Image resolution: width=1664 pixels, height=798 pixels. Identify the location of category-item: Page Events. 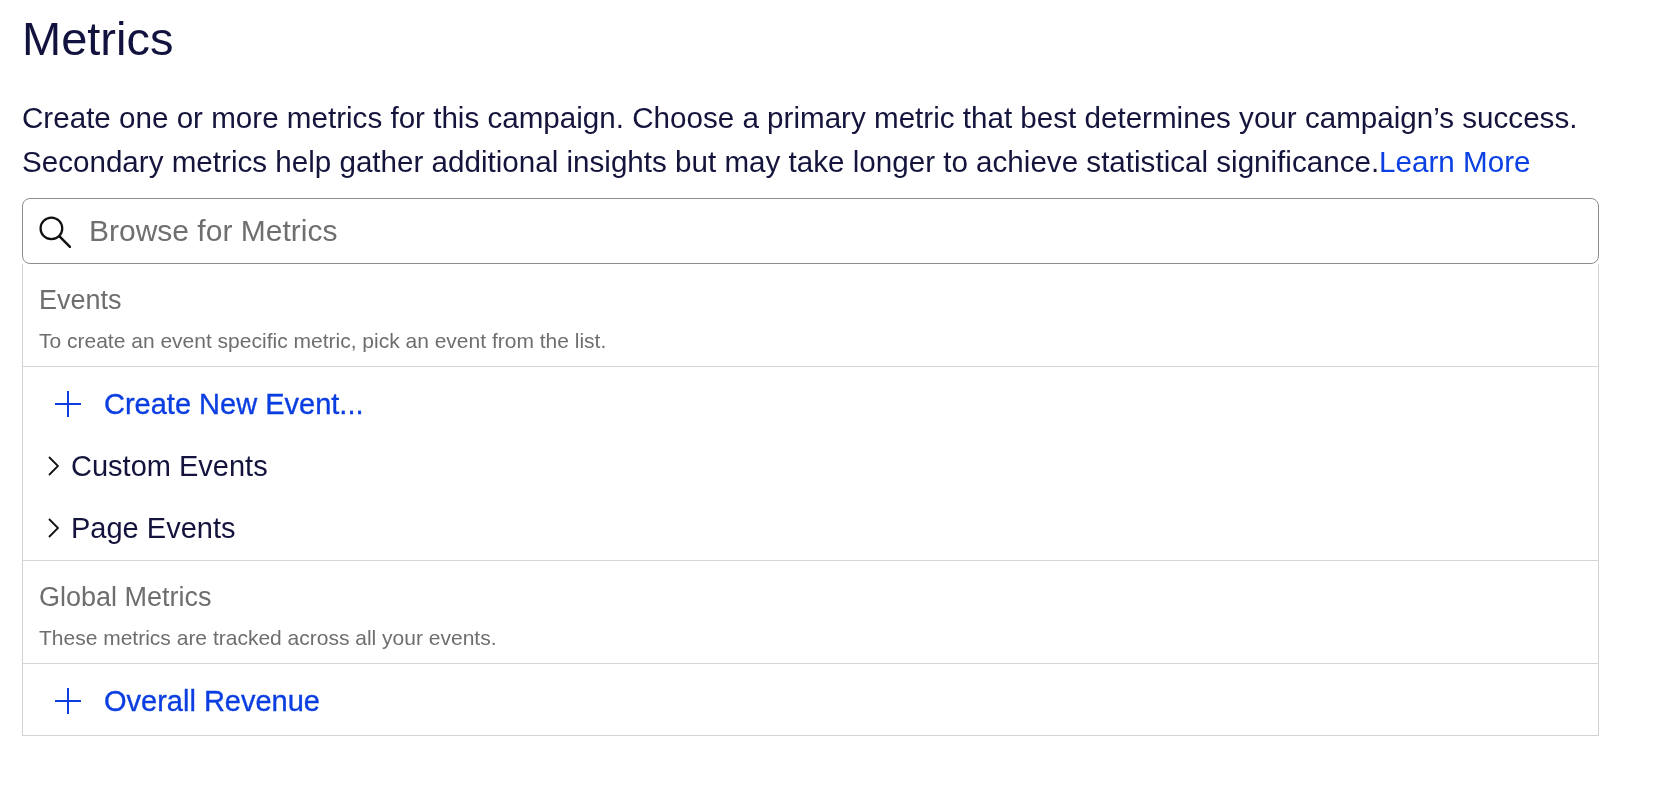
(142, 528).